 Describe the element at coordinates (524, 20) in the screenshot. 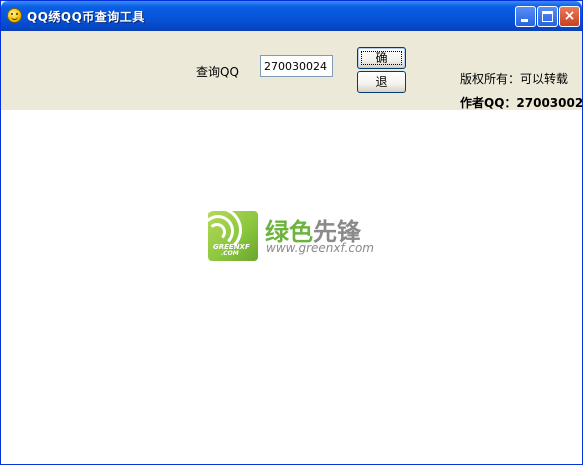

I see `minimize-icon` at that location.